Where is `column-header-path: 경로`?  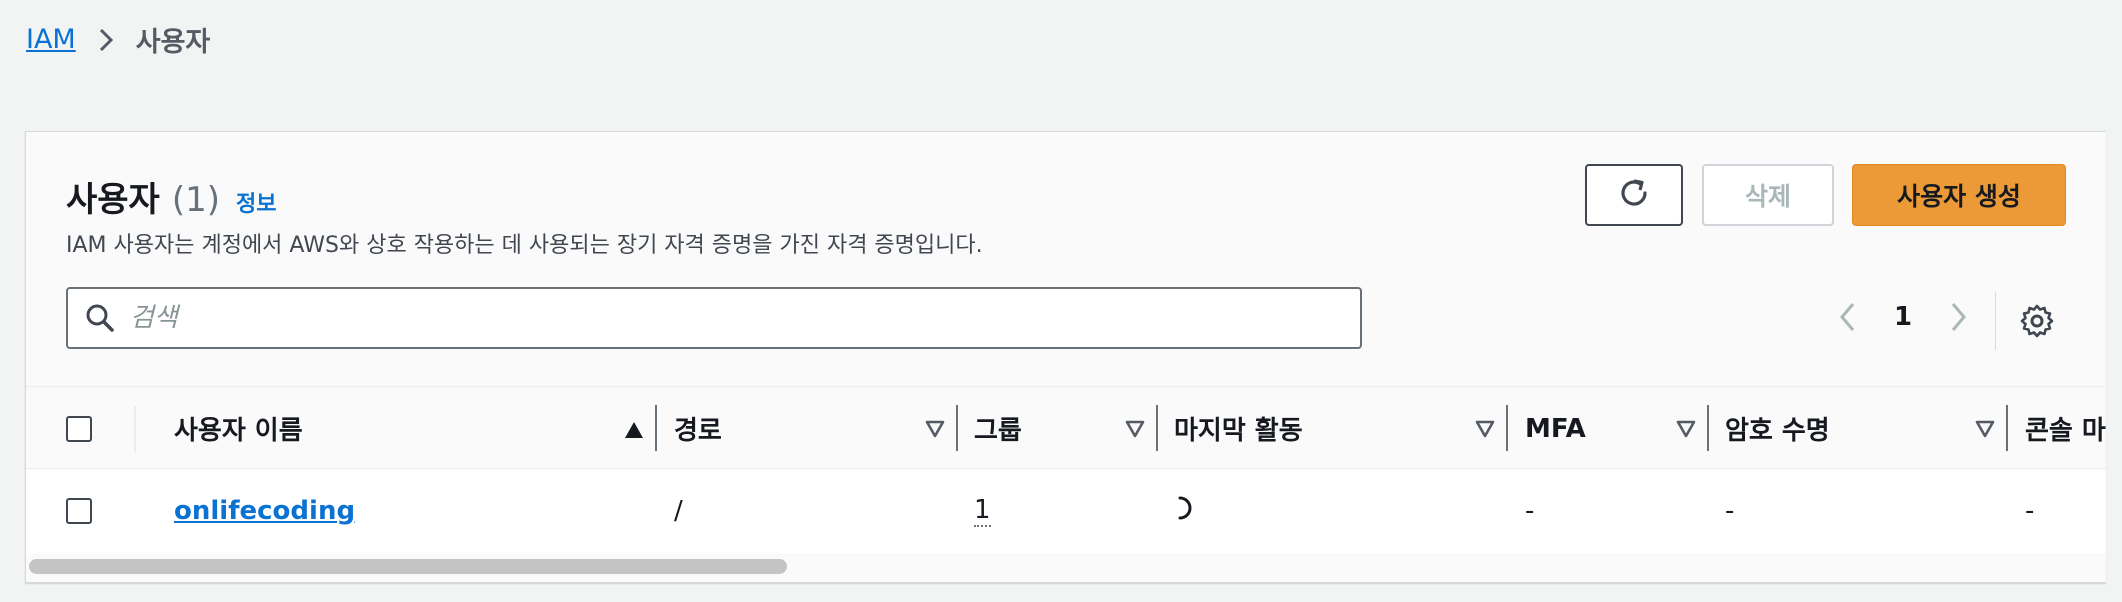
column-header-path: 경로 is located at coordinates (816, 428).